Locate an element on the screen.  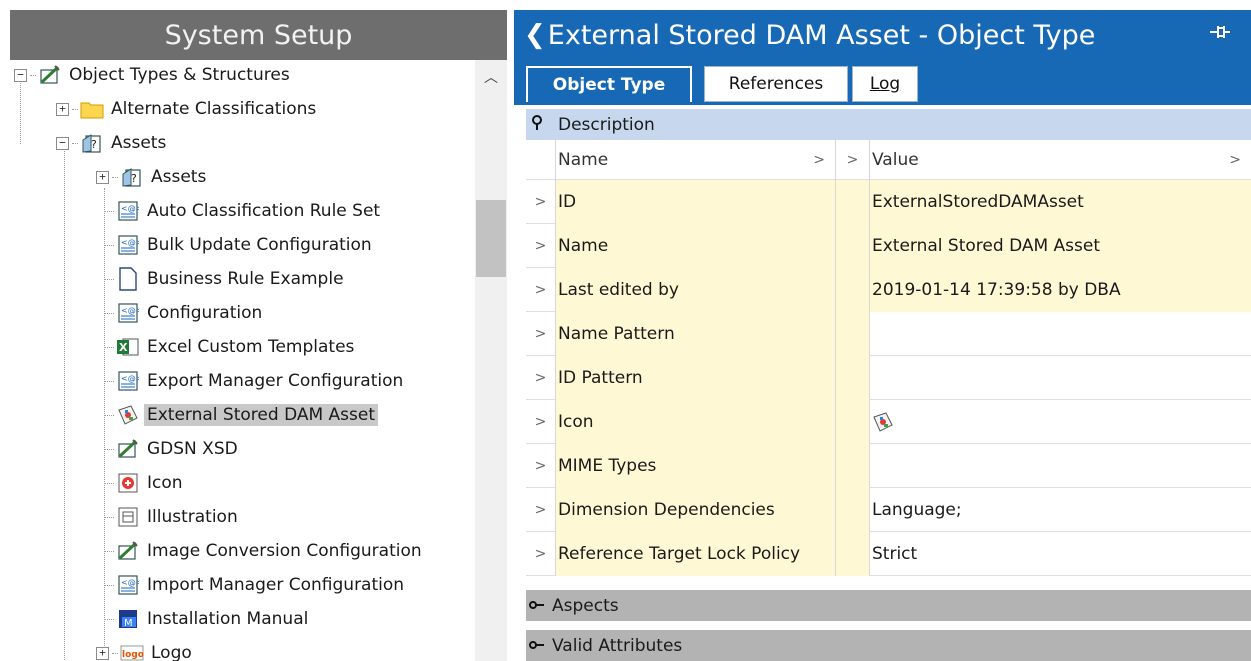
tree-item-label: GDSN XSD is located at coordinates (192, 449).